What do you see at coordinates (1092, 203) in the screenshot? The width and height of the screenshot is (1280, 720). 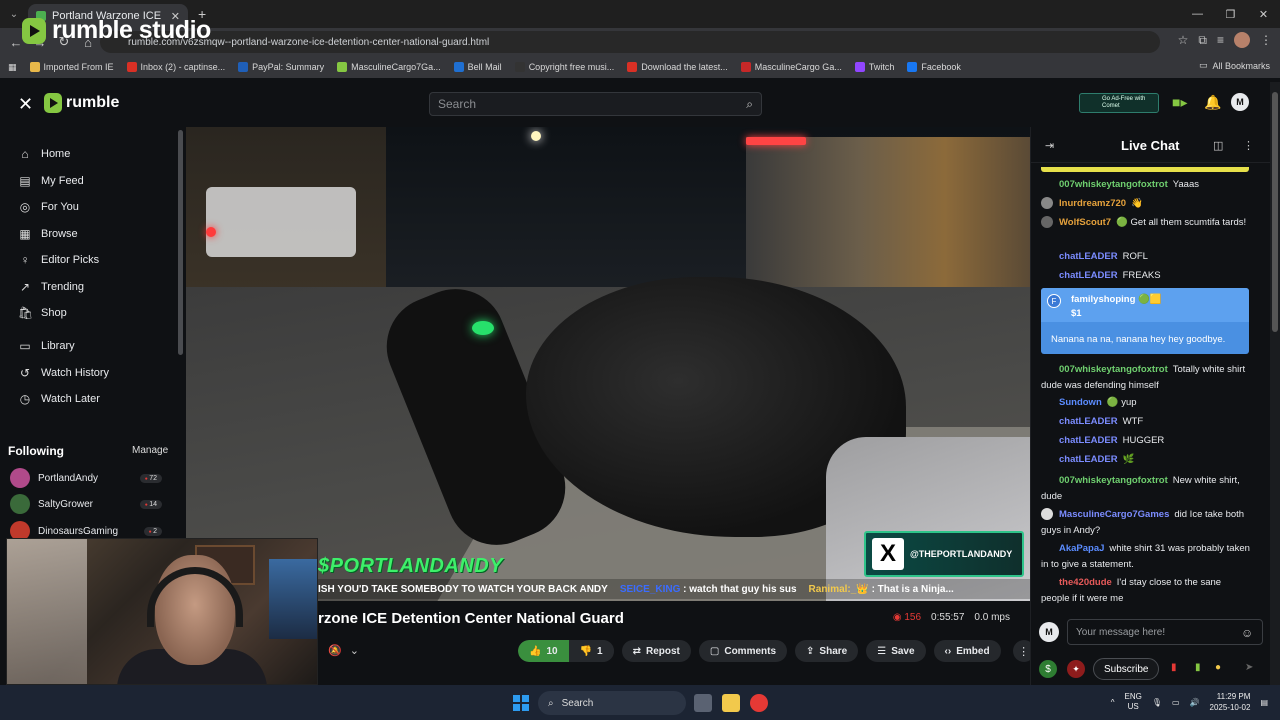 I see `chat-username: lnurdreamz720` at bounding box center [1092, 203].